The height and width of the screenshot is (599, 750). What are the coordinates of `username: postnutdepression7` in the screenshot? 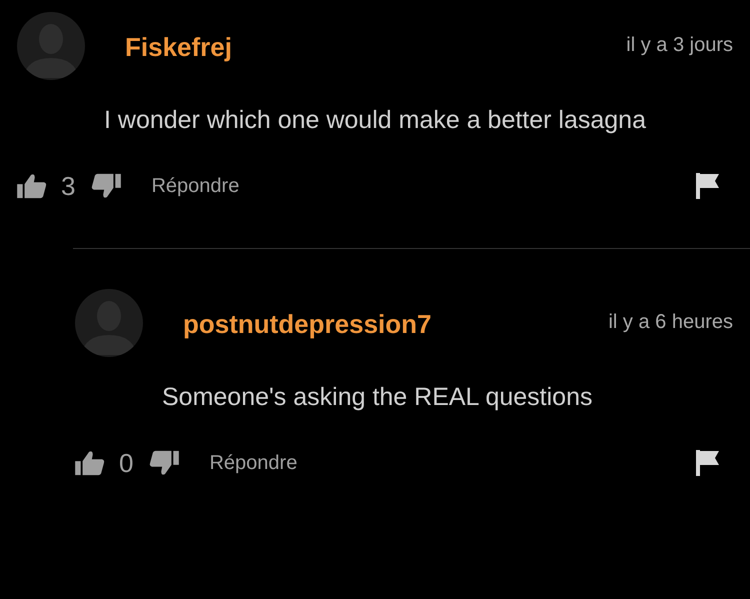 It's located at (307, 324).